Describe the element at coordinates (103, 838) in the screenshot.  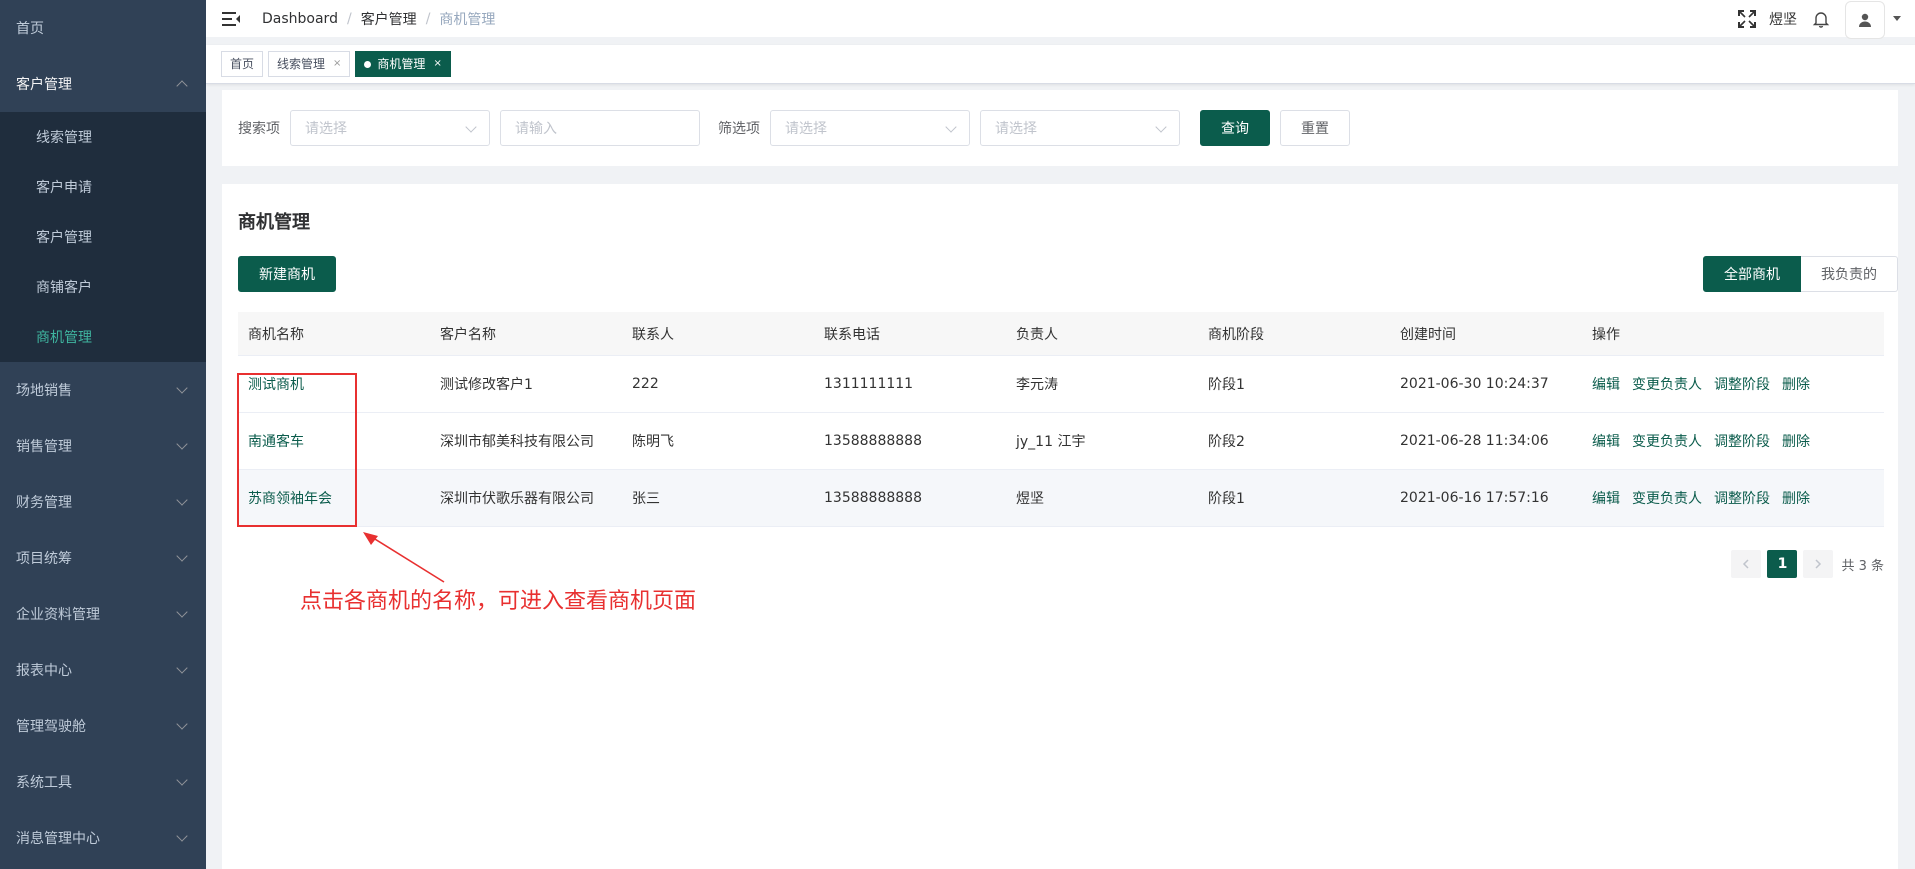
I see `sidebar-item-messages: 消息管理中心` at that location.